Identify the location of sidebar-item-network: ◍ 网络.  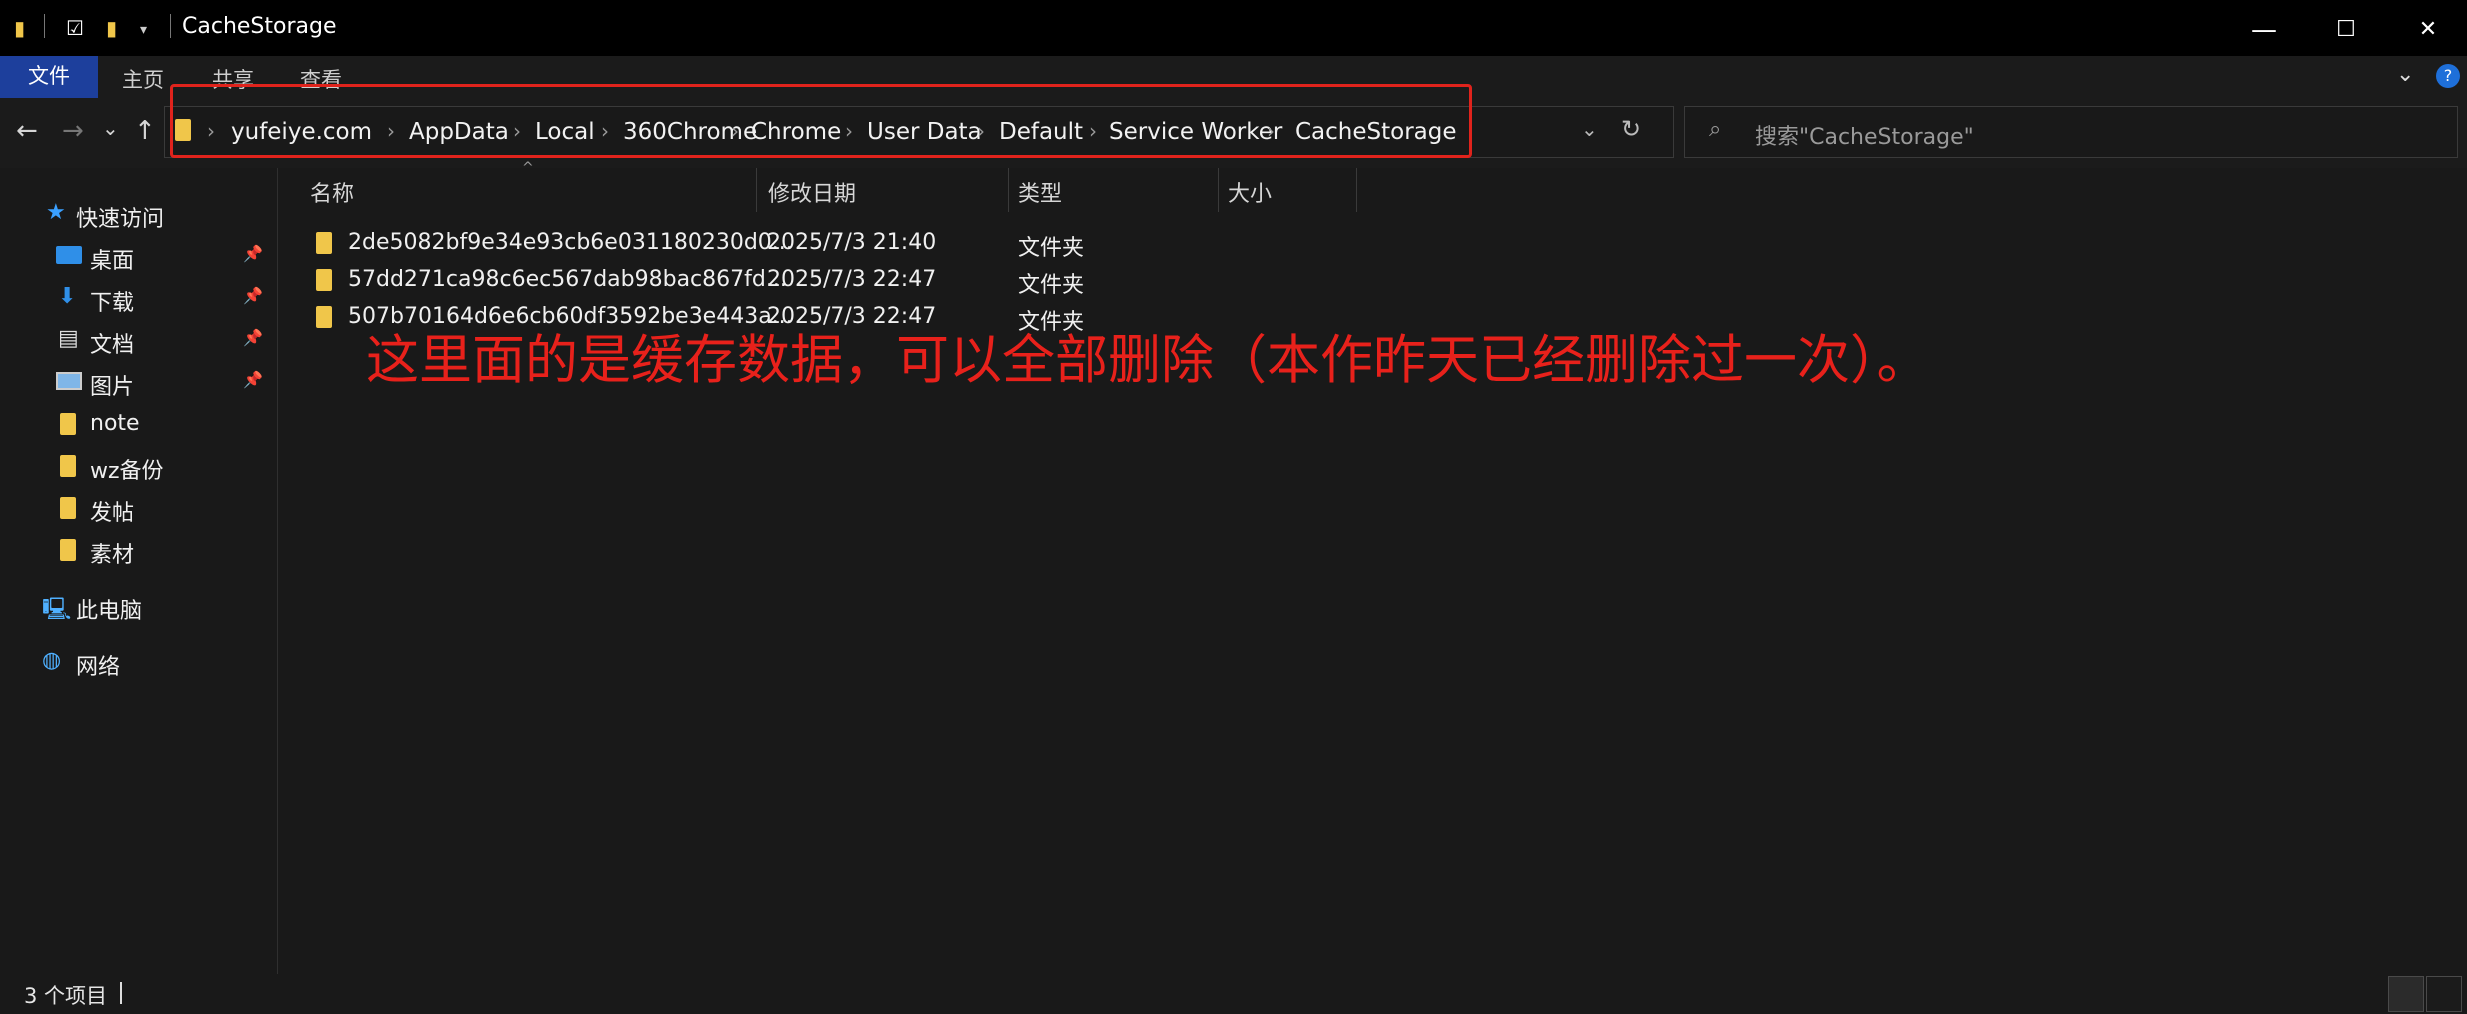
(138, 662).